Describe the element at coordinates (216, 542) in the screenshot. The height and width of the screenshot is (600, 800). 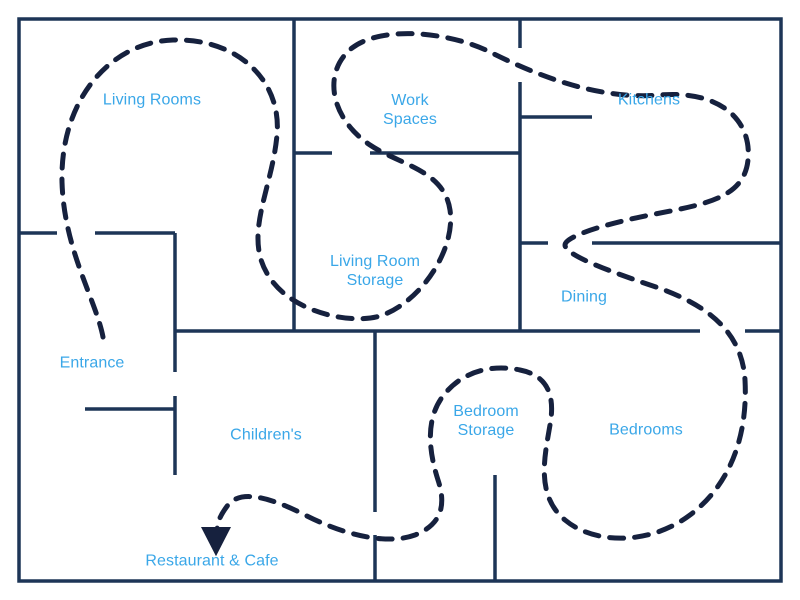
I see `route-arrowhead-icon` at that location.